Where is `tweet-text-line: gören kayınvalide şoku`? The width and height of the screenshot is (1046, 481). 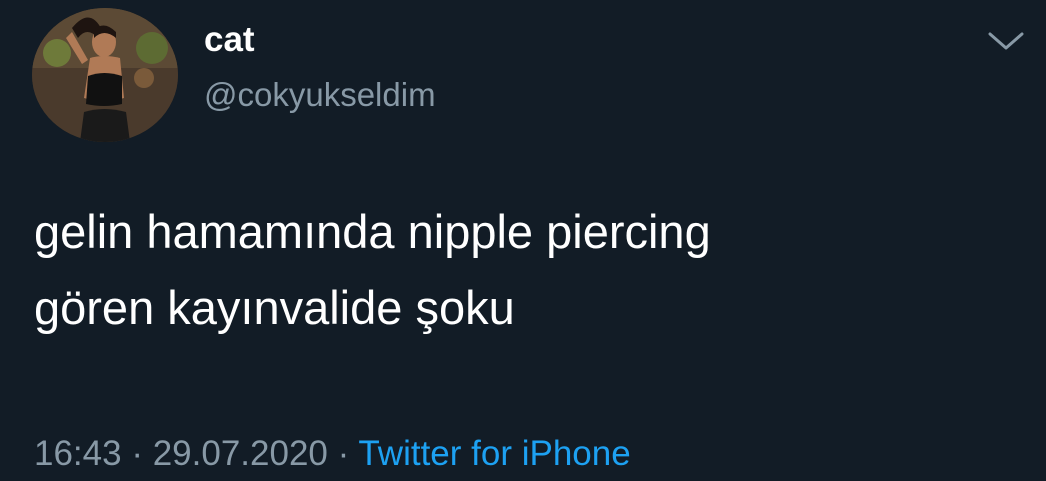 tweet-text-line: gören kayınvalide şoku is located at coordinates (274, 307).